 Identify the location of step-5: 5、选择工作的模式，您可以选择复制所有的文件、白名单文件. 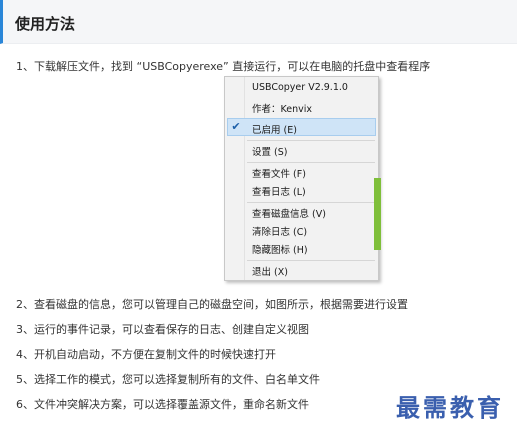
(168, 379).